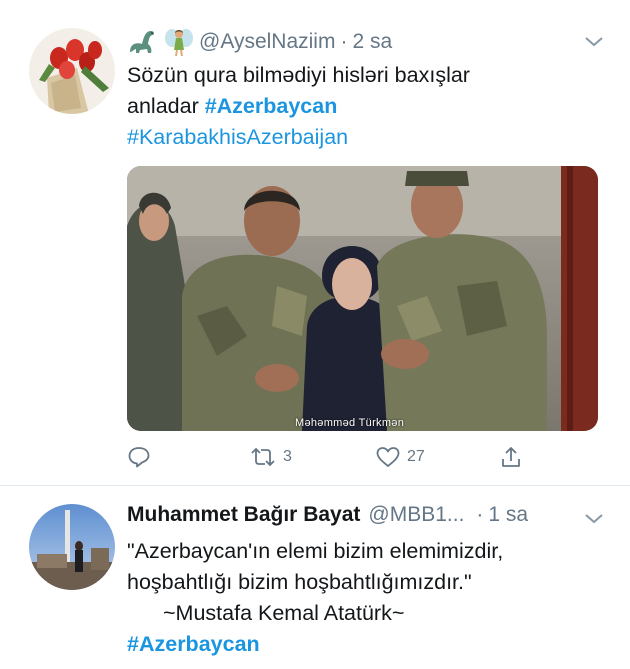  What do you see at coordinates (179, 42) in the screenshot?
I see `fairy-icon` at bounding box center [179, 42].